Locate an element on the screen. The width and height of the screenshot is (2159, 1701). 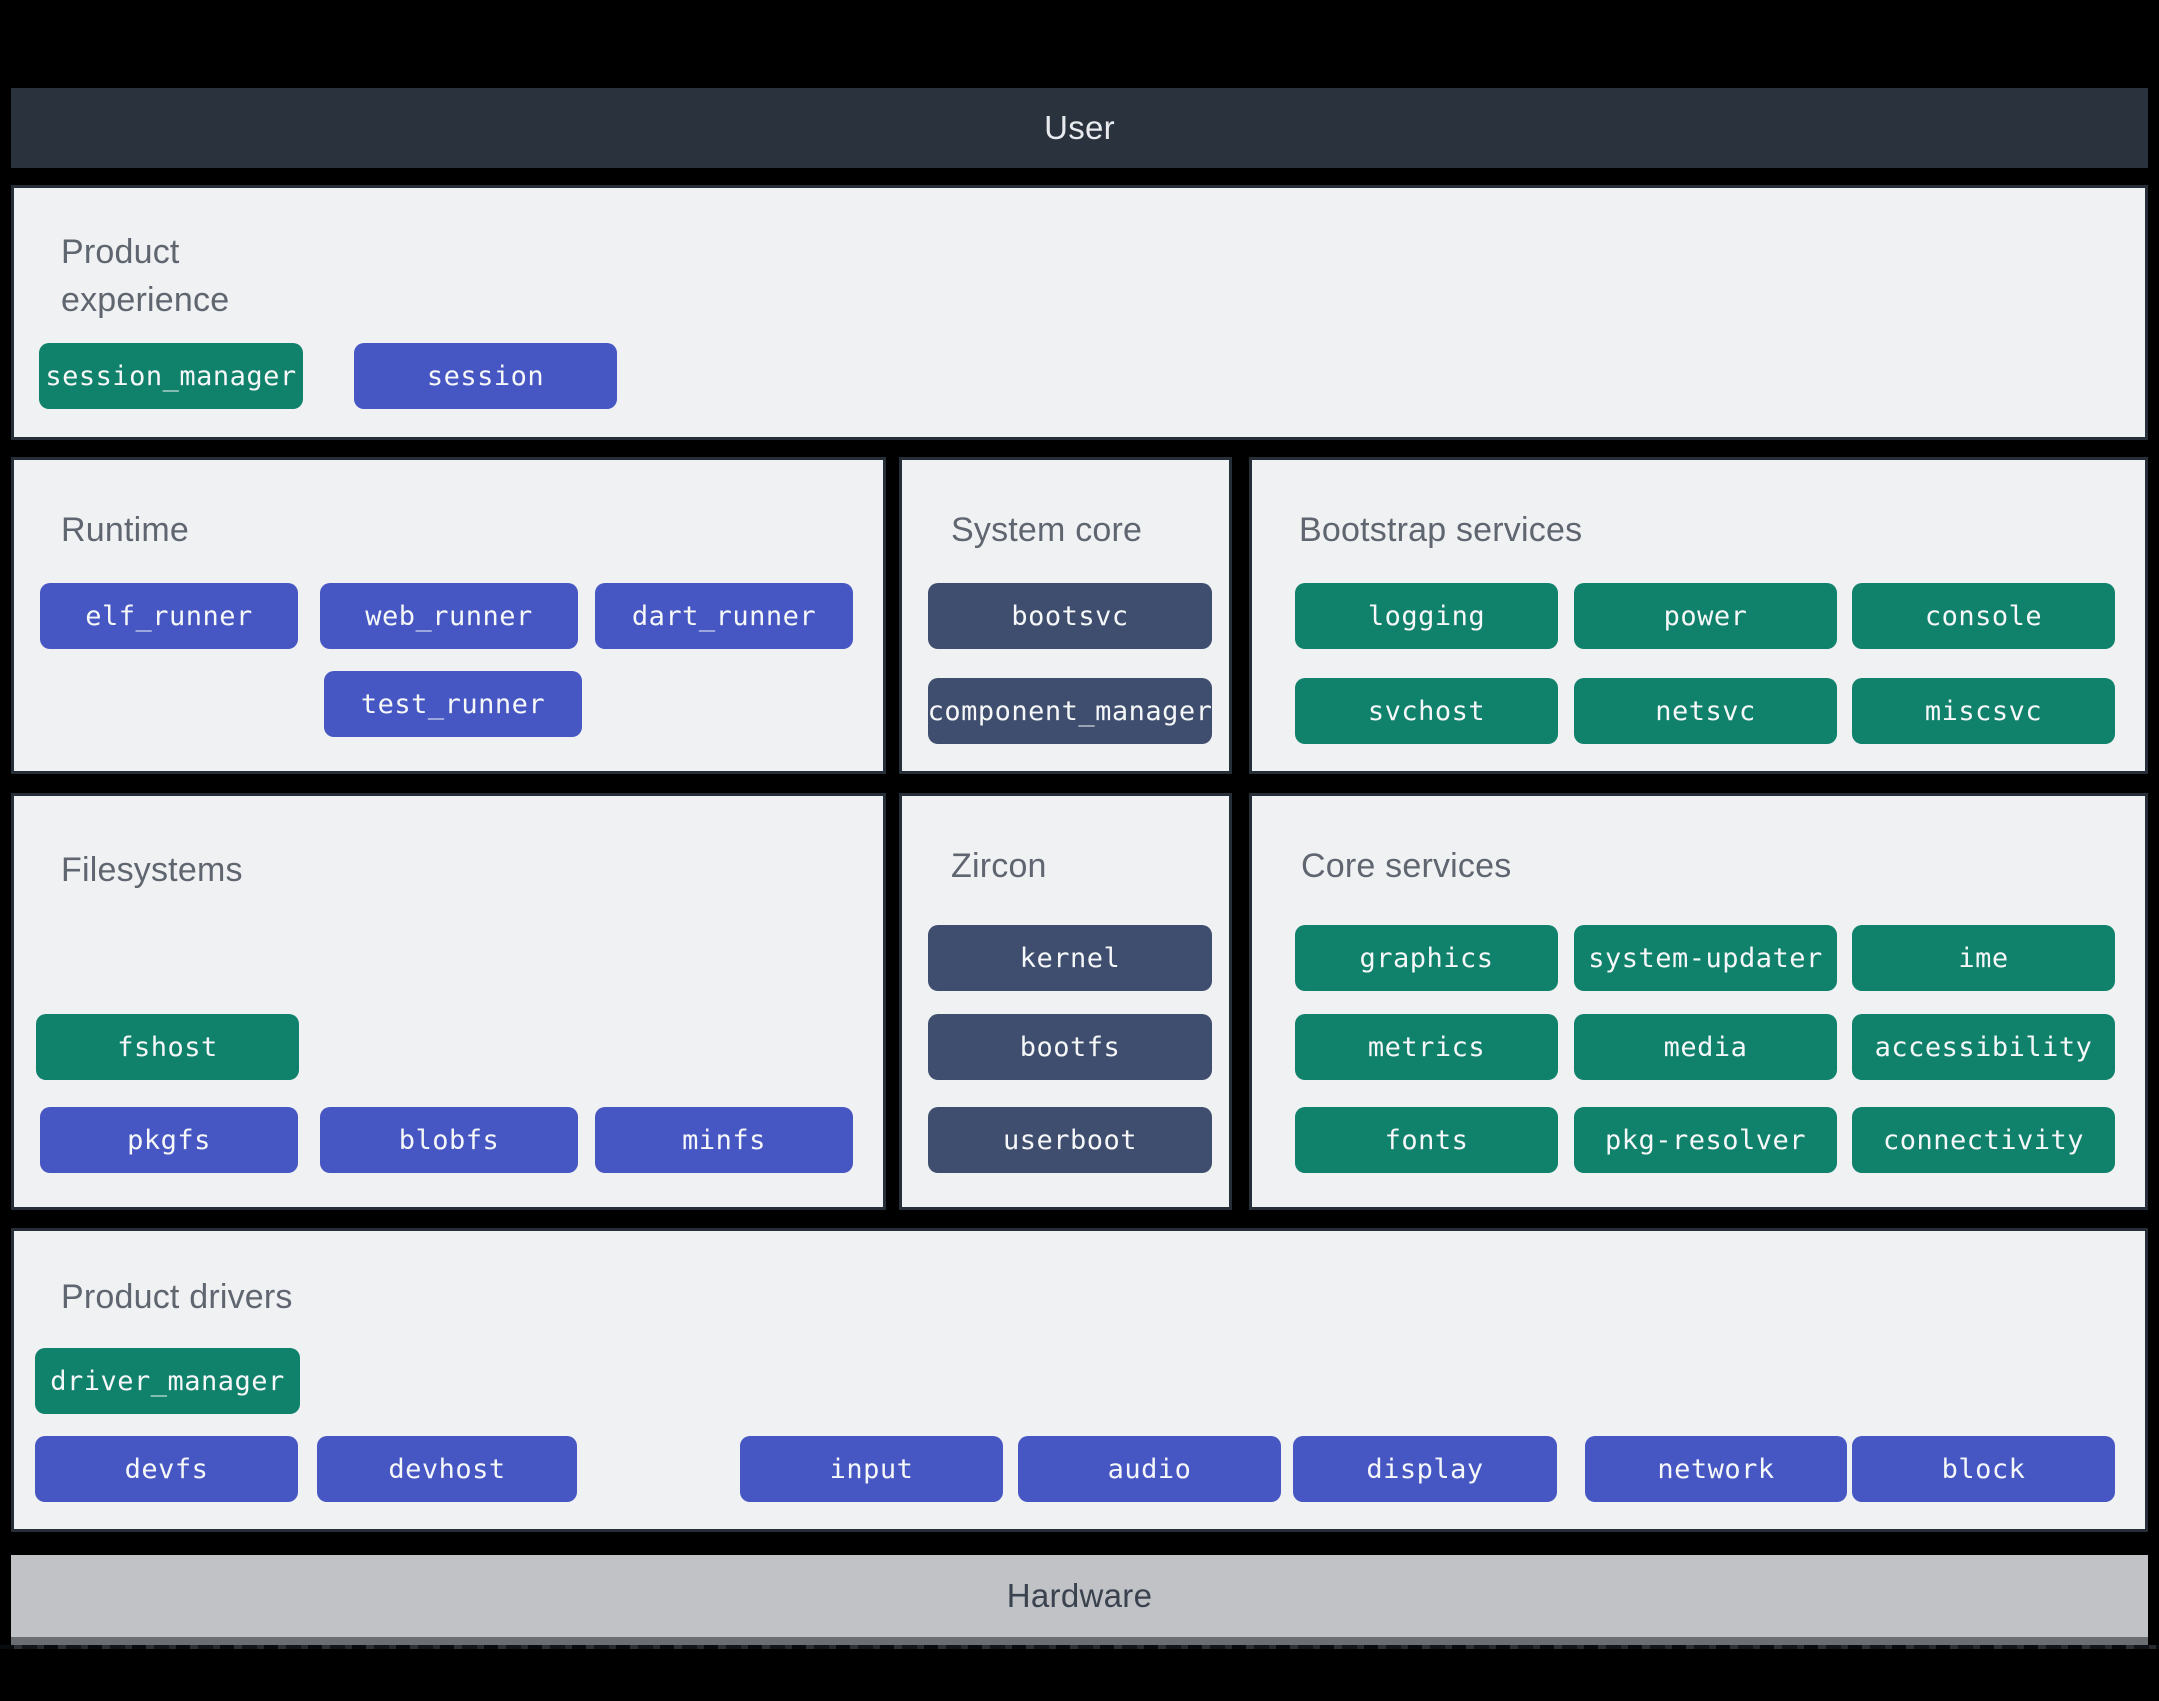
chip-kernel: kernel is located at coordinates (1070, 958).